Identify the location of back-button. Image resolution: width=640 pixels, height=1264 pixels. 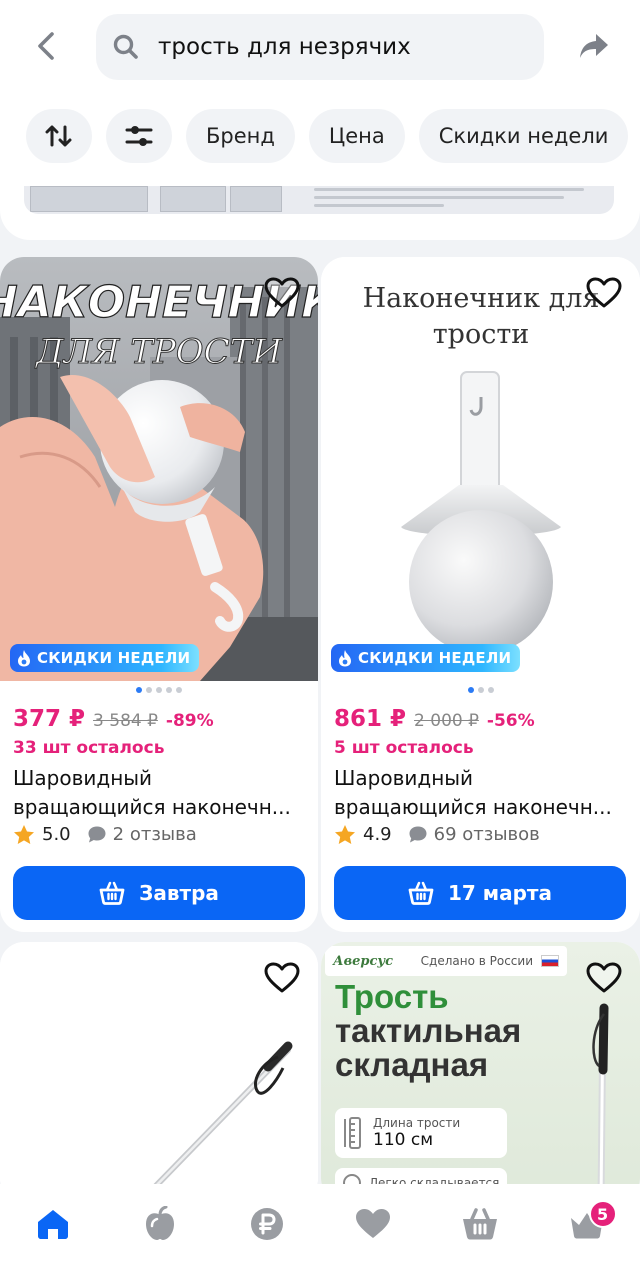
(46, 46).